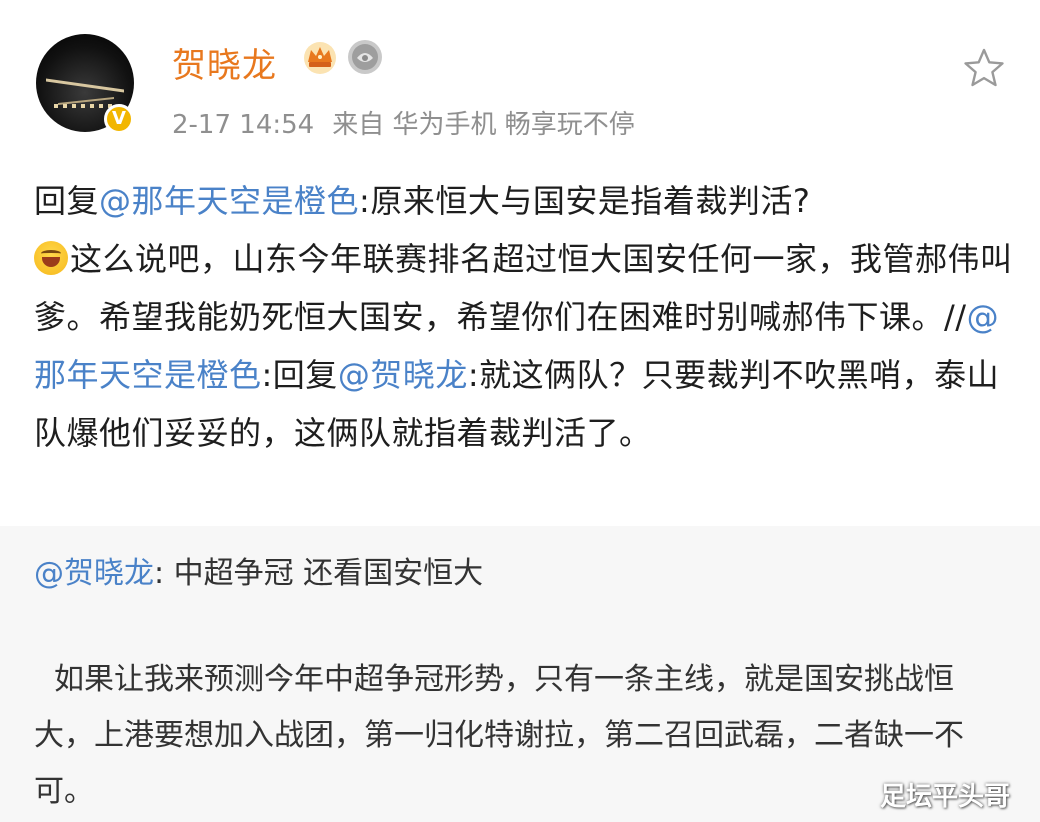 The width and height of the screenshot is (1040, 822). I want to click on star-icon, so click(984, 68).